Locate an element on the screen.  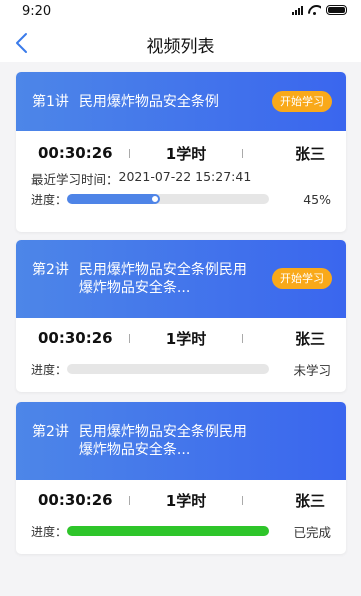
wifi-icon is located at coordinates (314, 10).